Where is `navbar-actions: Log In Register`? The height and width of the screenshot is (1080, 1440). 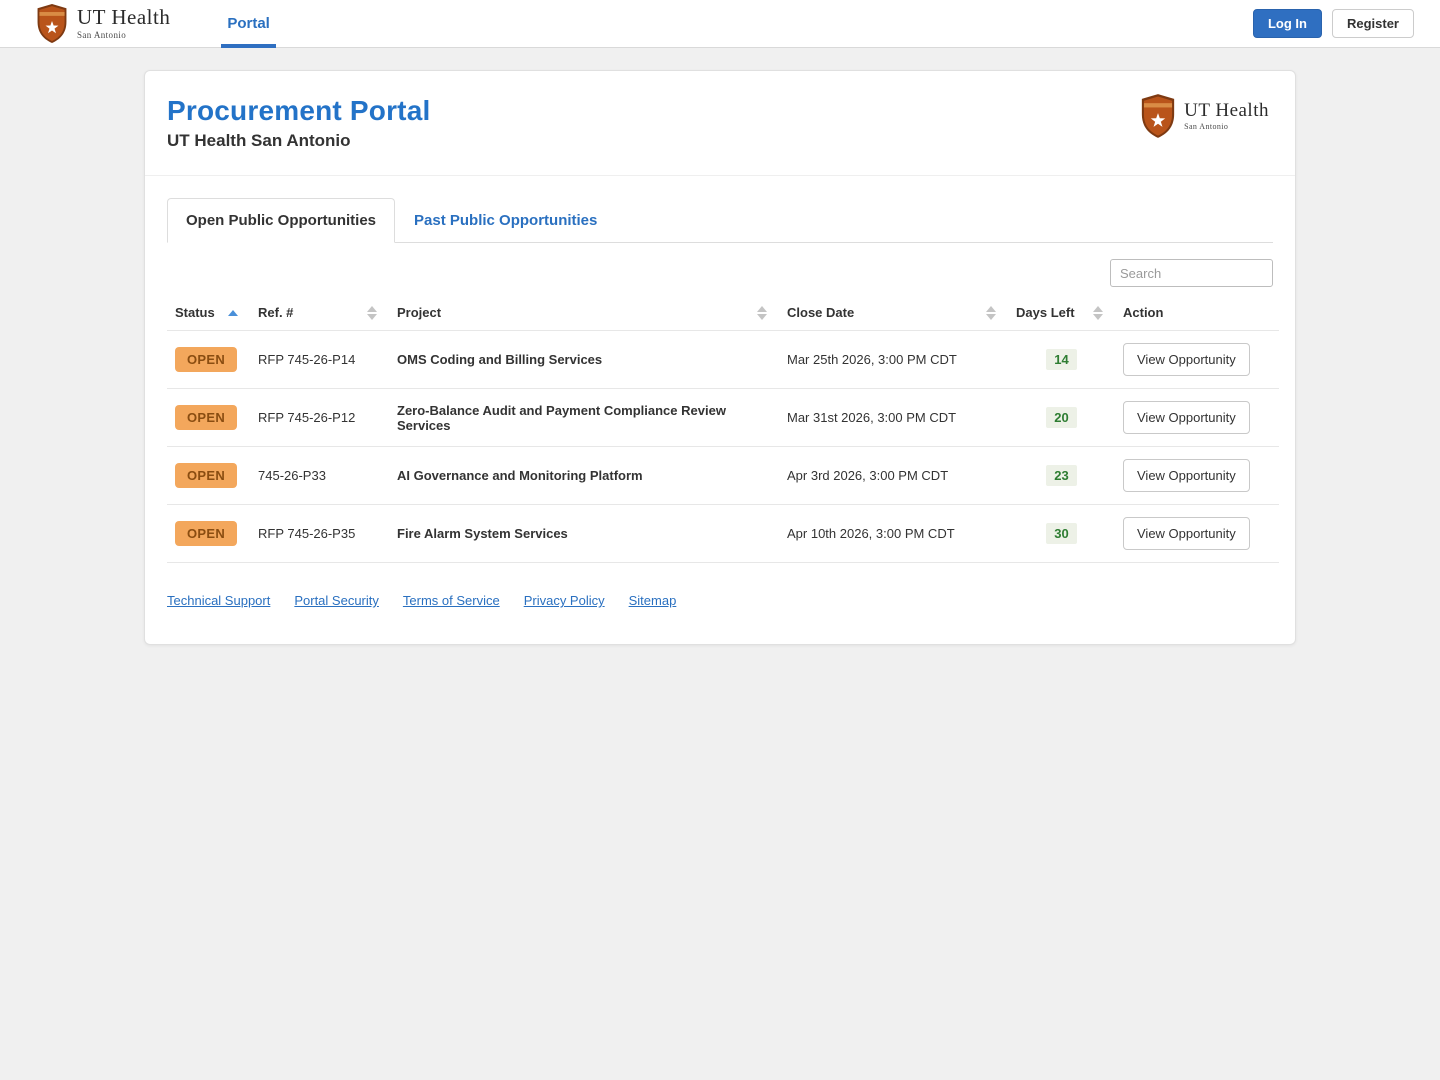
navbar-actions: Log In Register is located at coordinates (1333, 23).